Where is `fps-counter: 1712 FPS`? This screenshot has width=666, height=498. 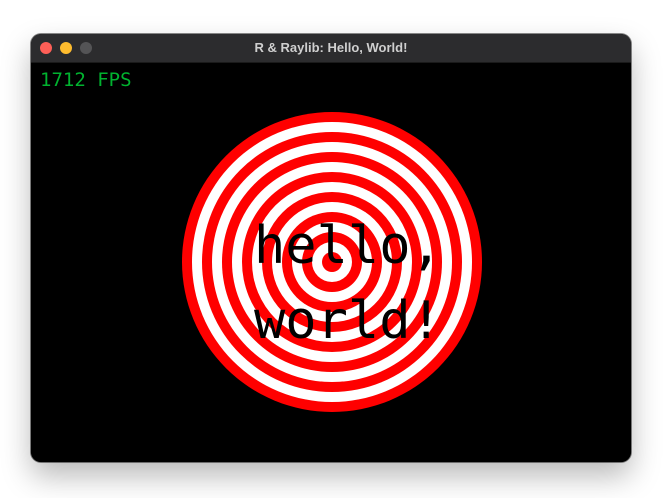 fps-counter: 1712 FPS is located at coordinates (86, 80).